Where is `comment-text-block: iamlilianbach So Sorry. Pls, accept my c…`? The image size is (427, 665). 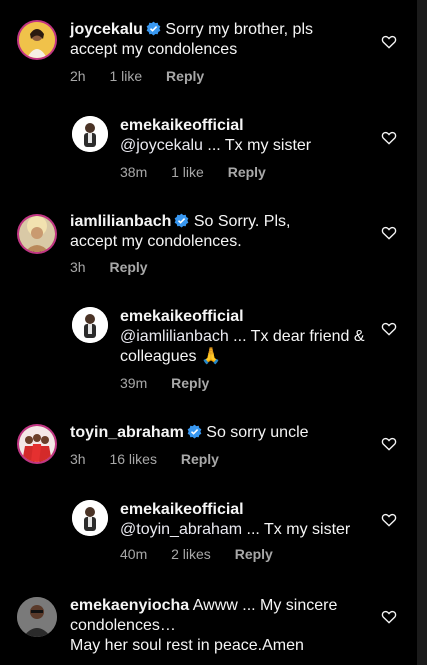 comment-text-block: iamlilianbach So Sorry. Pls, accept my c… is located at coordinates (205, 232).